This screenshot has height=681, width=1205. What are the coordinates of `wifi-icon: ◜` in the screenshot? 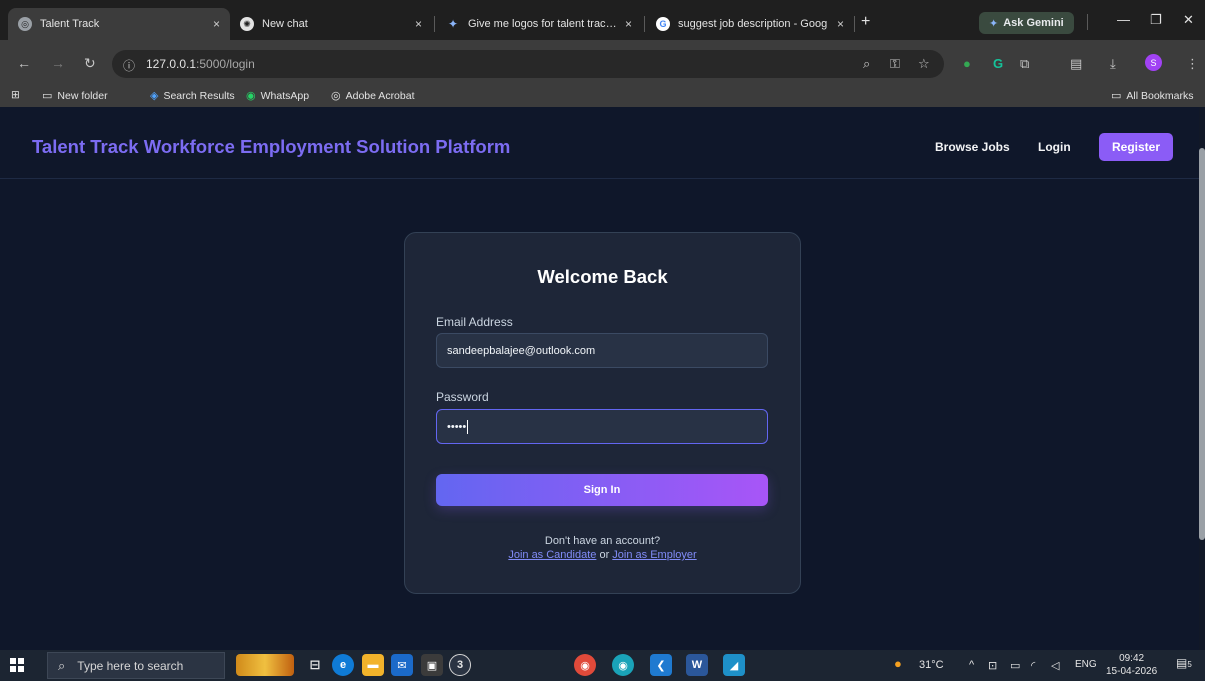 It's located at (1033, 665).